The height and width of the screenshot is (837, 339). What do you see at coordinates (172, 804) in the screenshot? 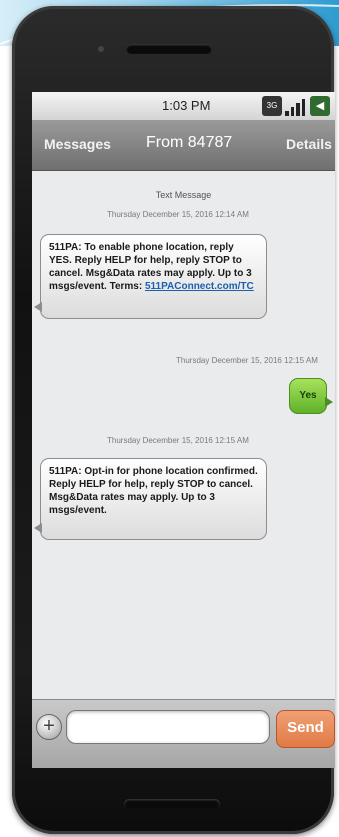
I see `home-slot` at bounding box center [172, 804].